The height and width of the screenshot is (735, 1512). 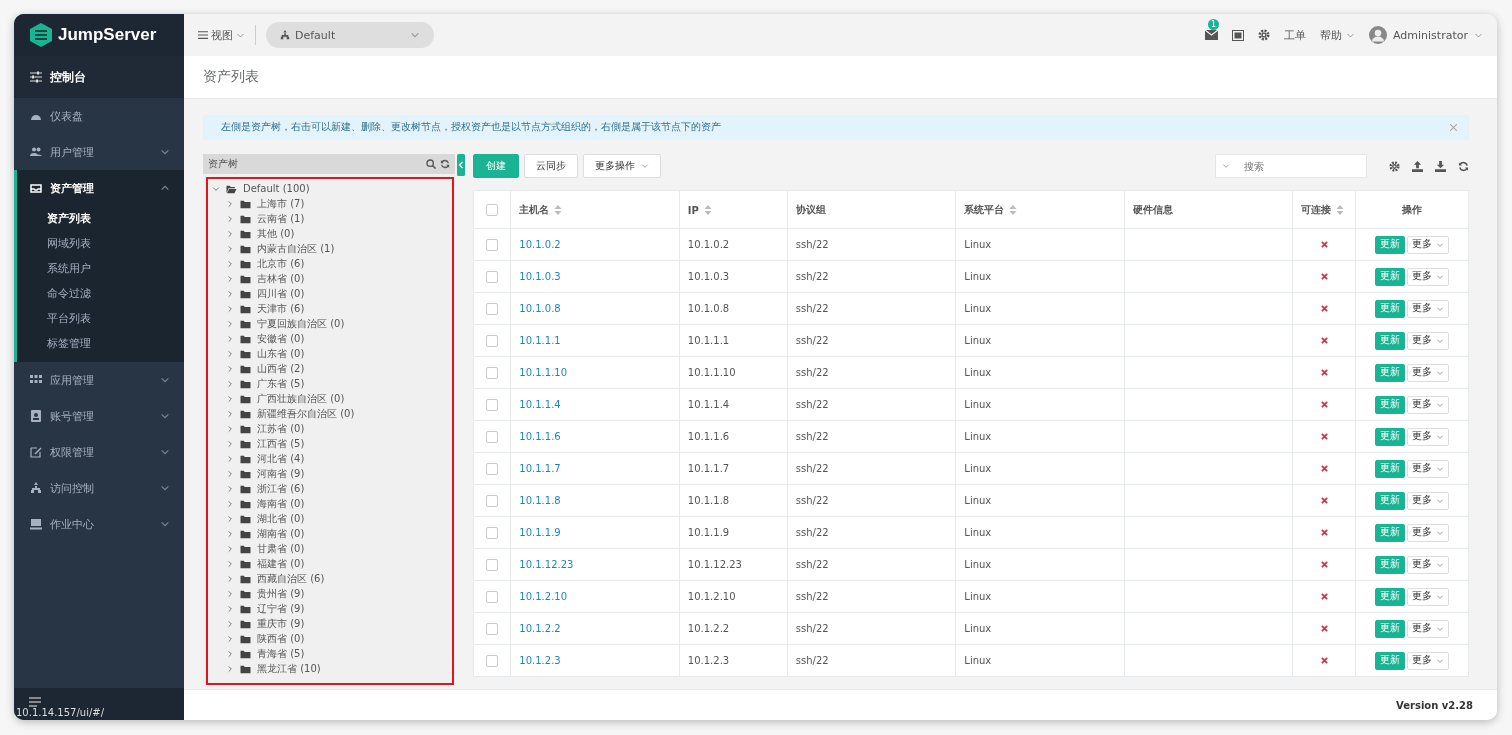 What do you see at coordinates (330, 218) in the screenshot?
I see `tree-node: 云南省 (1)` at bounding box center [330, 218].